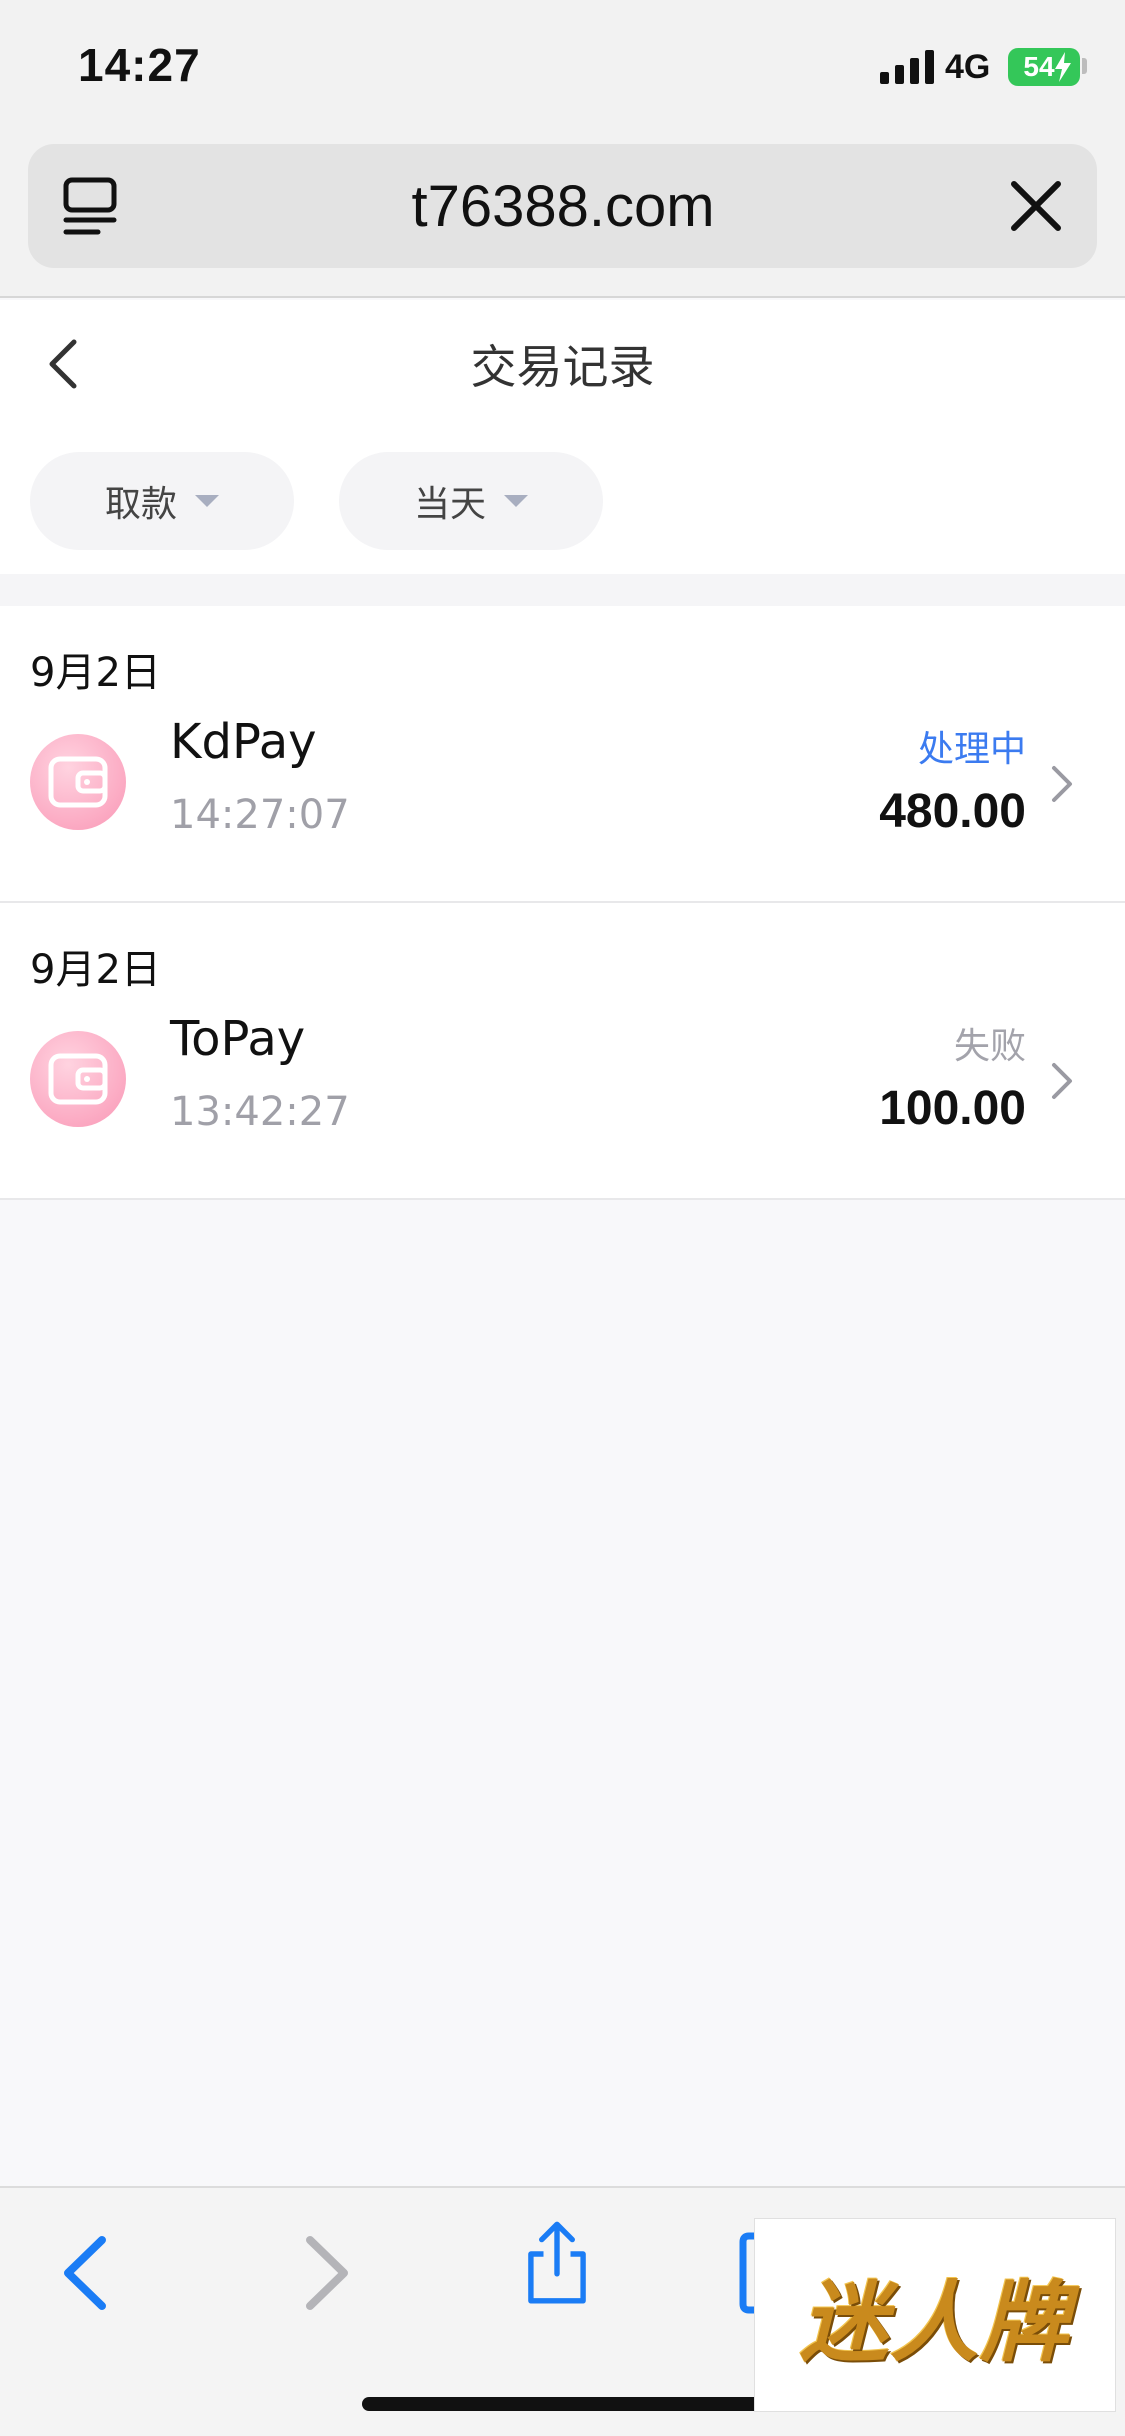  What do you see at coordinates (562, 70) in the screenshot?
I see `status-bar: 14:27 4G 54` at bounding box center [562, 70].